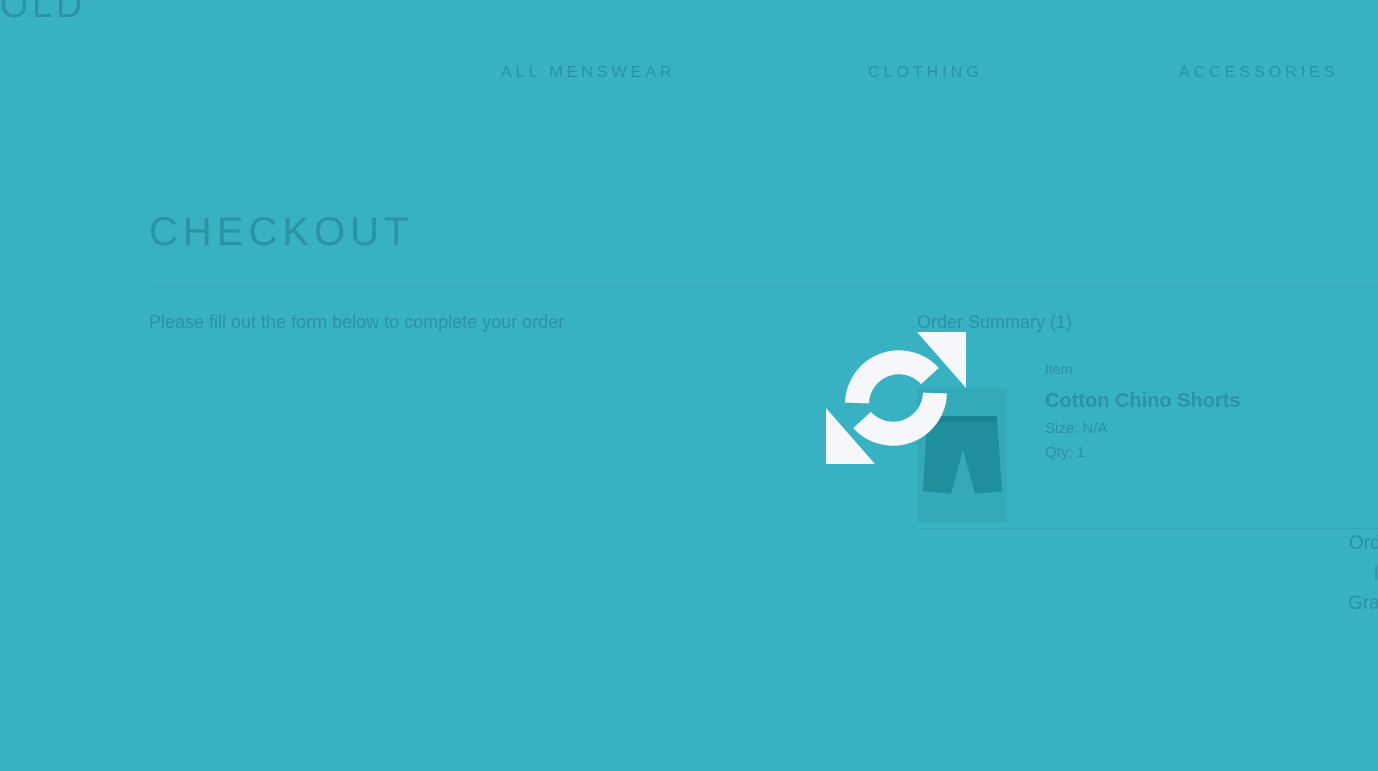 The height and width of the screenshot is (771, 1378). I want to click on item-size: Size: N/A, so click(1076, 428).